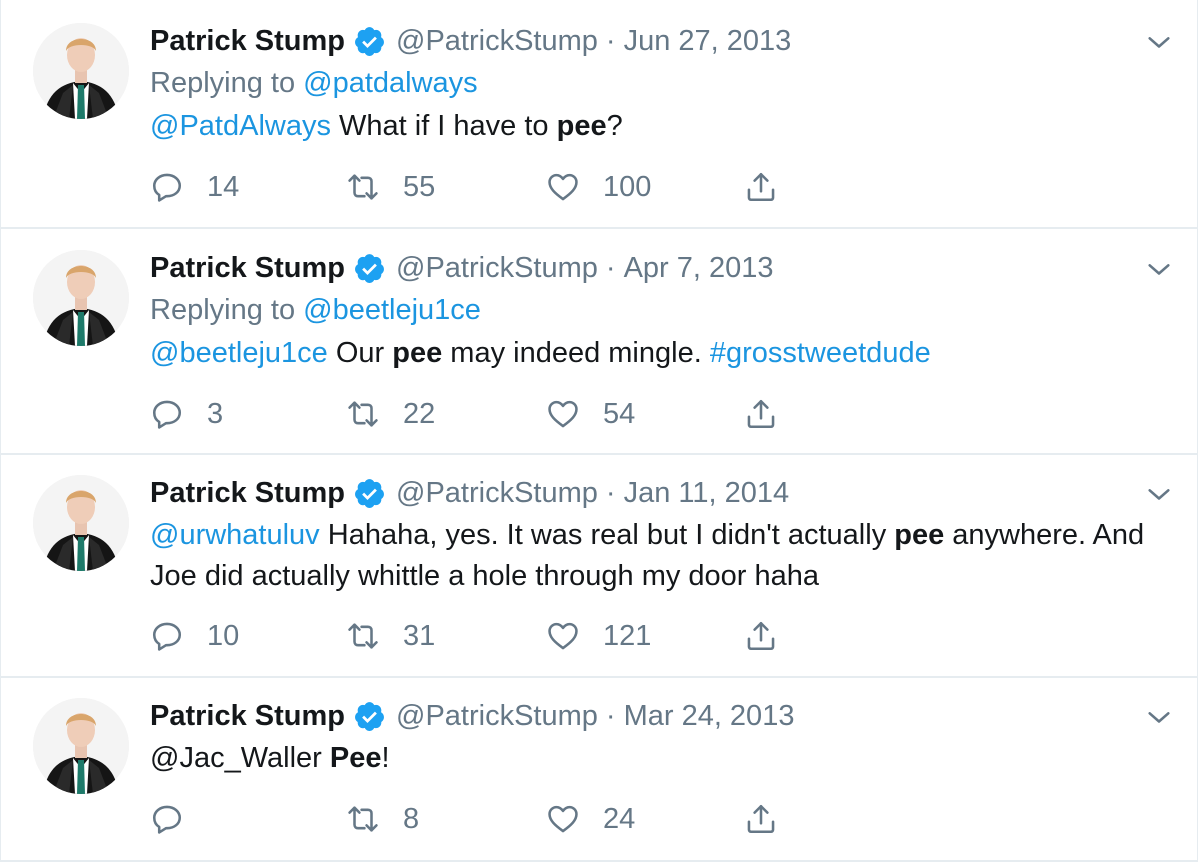 The image size is (1198, 862). What do you see at coordinates (194, 636) in the screenshot?
I see `reply-button: 10` at bounding box center [194, 636].